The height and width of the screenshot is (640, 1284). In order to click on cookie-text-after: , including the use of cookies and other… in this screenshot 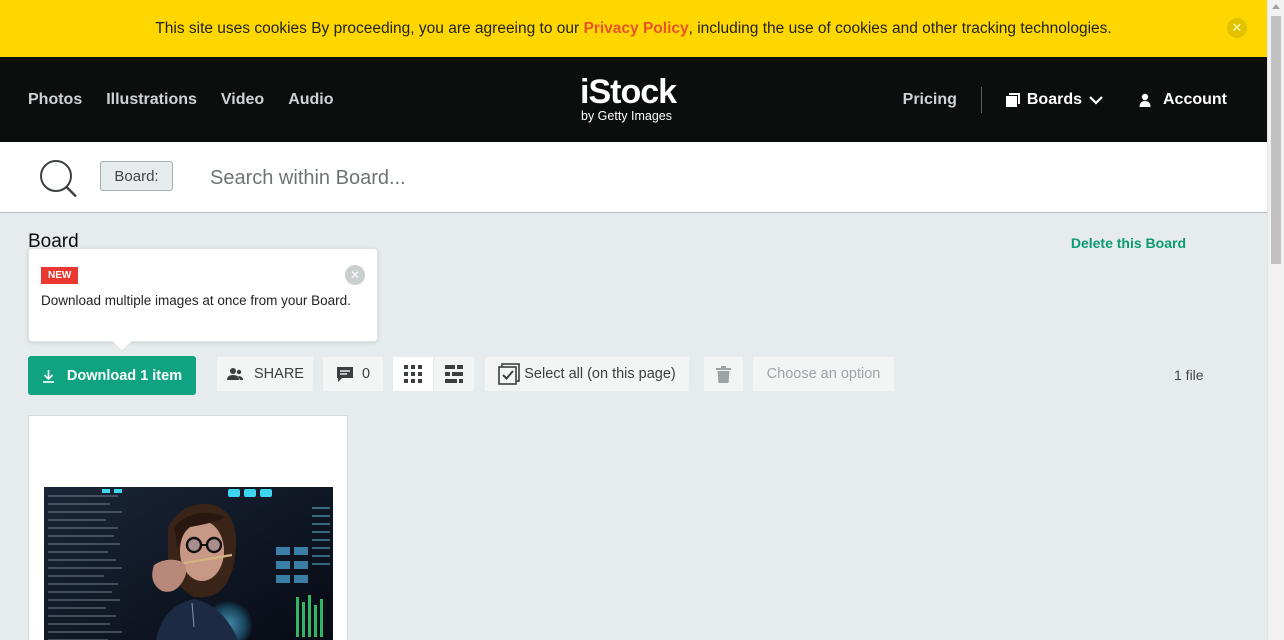, I will do `click(900, 28)`.